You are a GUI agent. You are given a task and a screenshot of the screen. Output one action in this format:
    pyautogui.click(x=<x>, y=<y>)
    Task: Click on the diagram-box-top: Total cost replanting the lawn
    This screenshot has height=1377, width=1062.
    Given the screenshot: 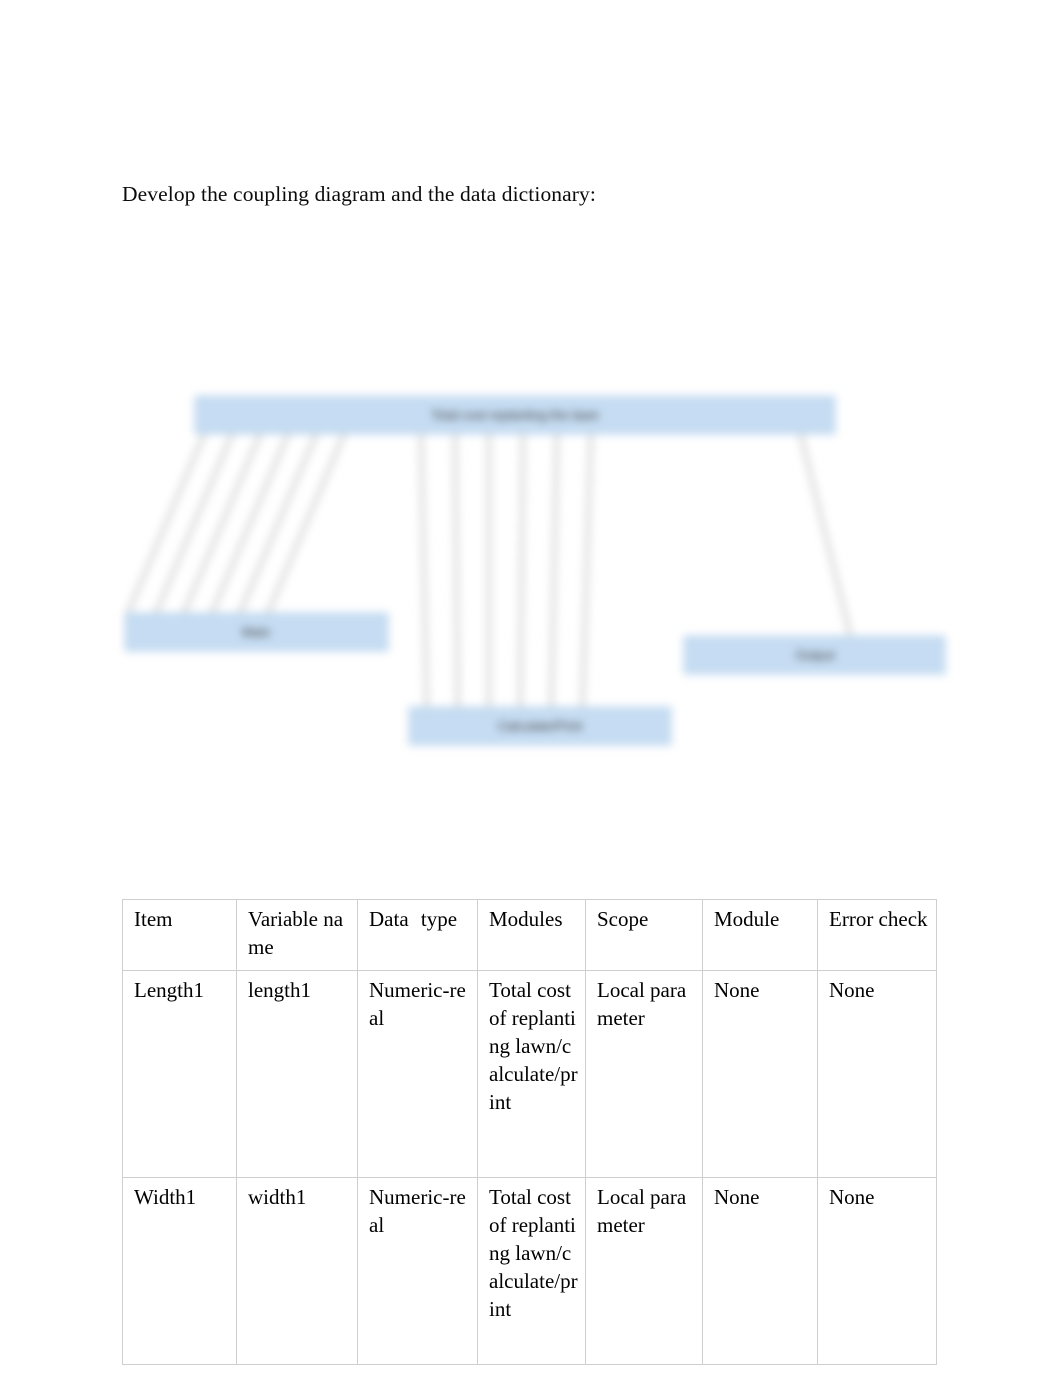 What is the action you would take?
    pyautogui.click(x=515, y=415)
    